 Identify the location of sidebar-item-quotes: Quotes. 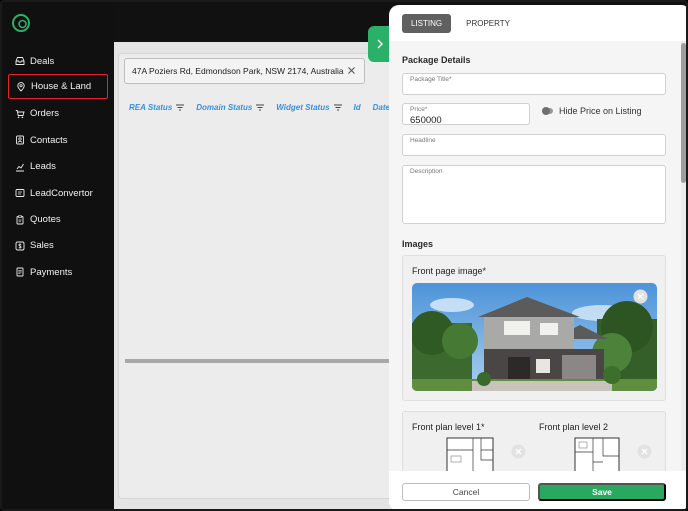
(58, 219).